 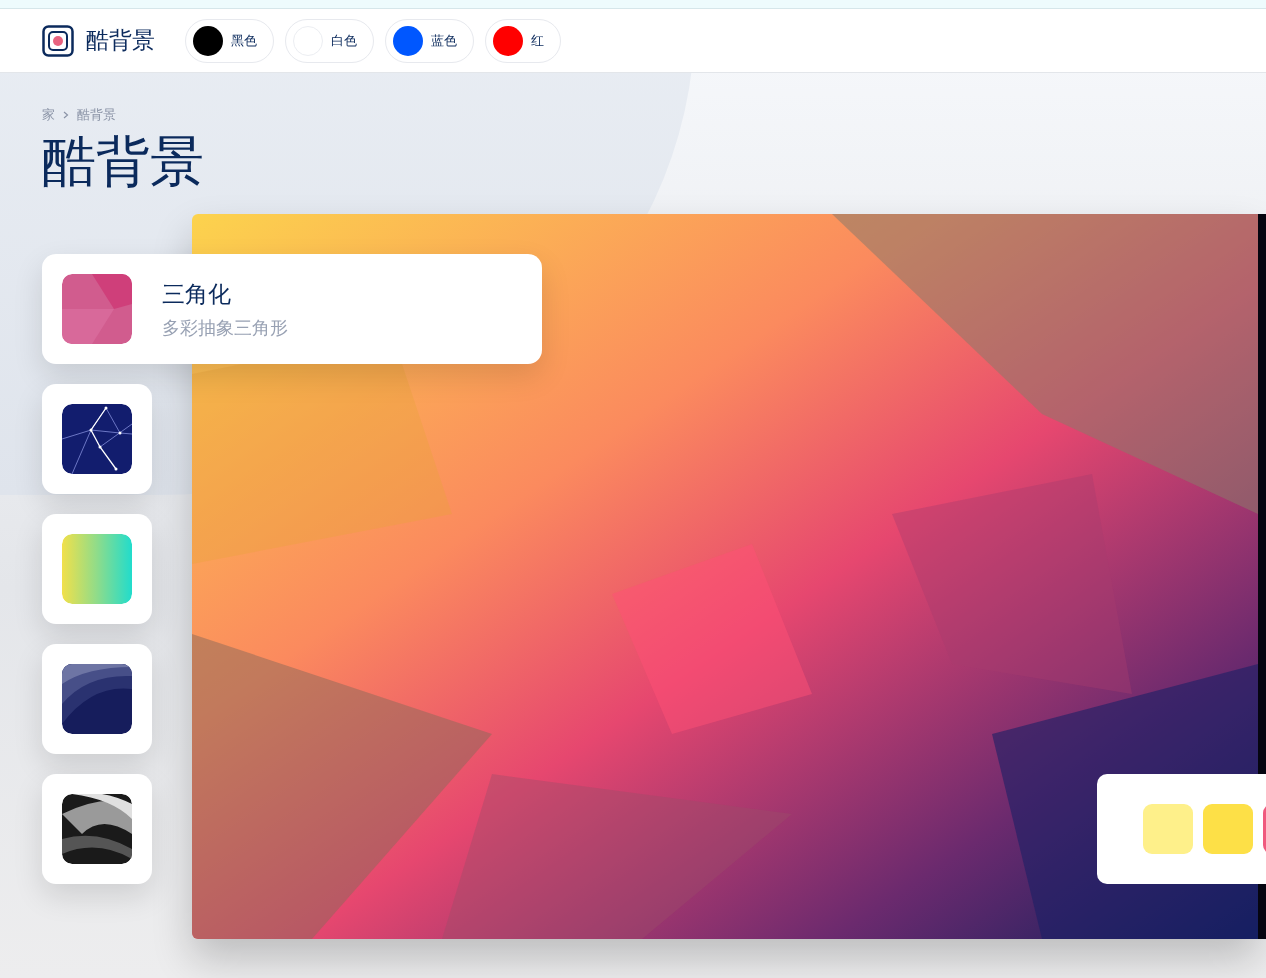 I want to click on wave-pattern-icon, so click(x=97, y=699).